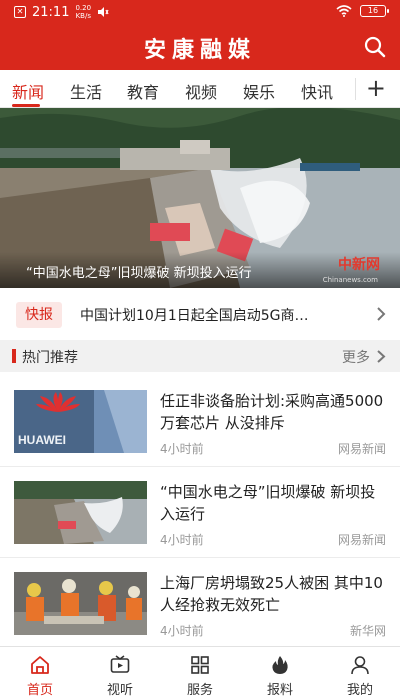 The height and width of the screenshot is (700, 400). I want to click on nav-services: 服务, so click(200, 673).